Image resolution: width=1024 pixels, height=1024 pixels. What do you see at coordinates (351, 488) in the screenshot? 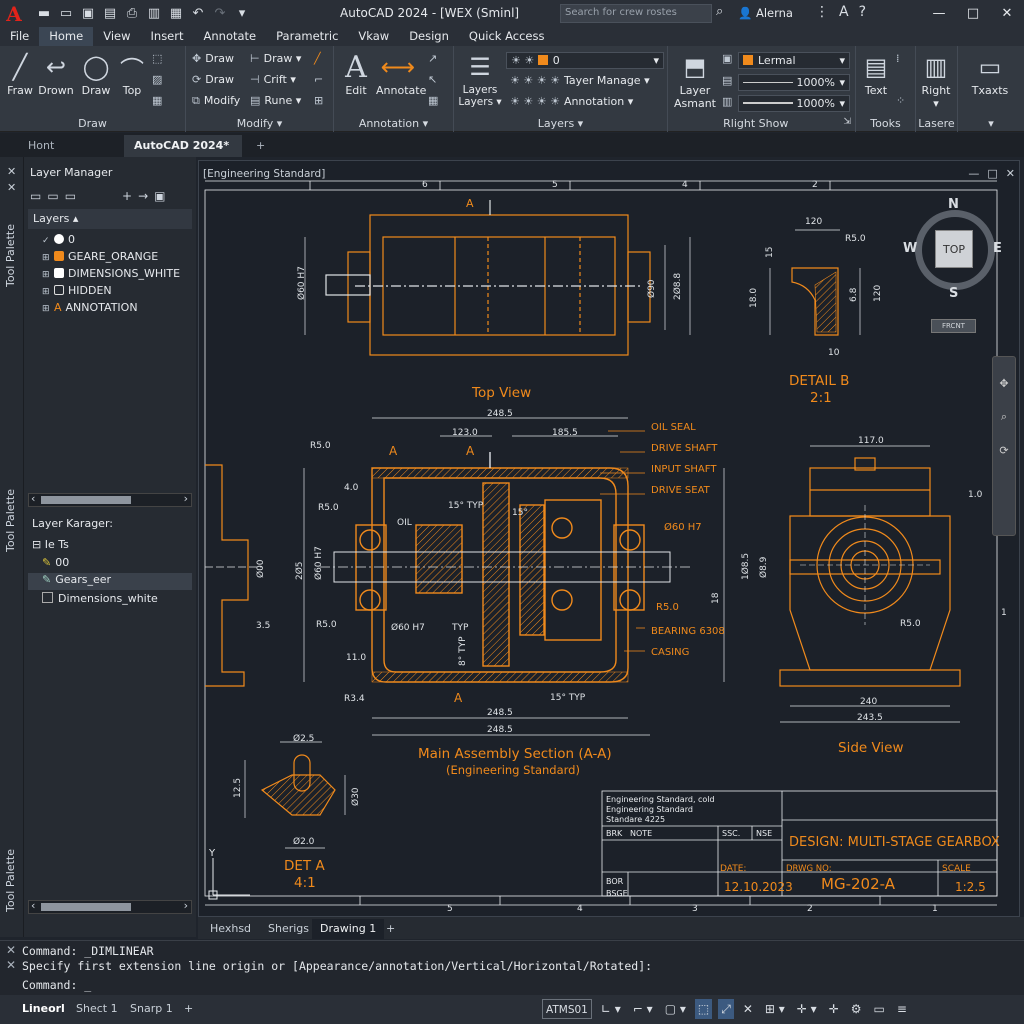
I see `dim-text: 4.0` at bounding box center [351, 488].